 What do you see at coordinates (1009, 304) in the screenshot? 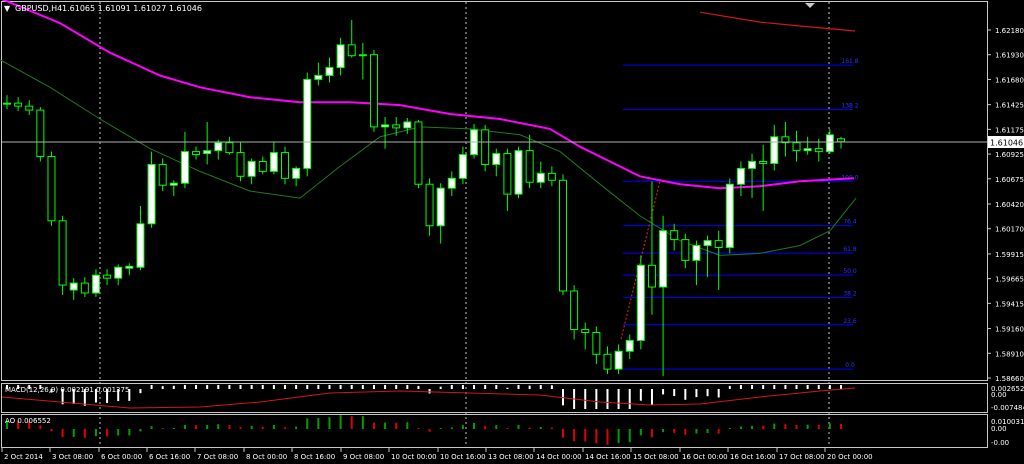
I see `price-tick-label: 1.59415` at bounding box center [1009, 304].